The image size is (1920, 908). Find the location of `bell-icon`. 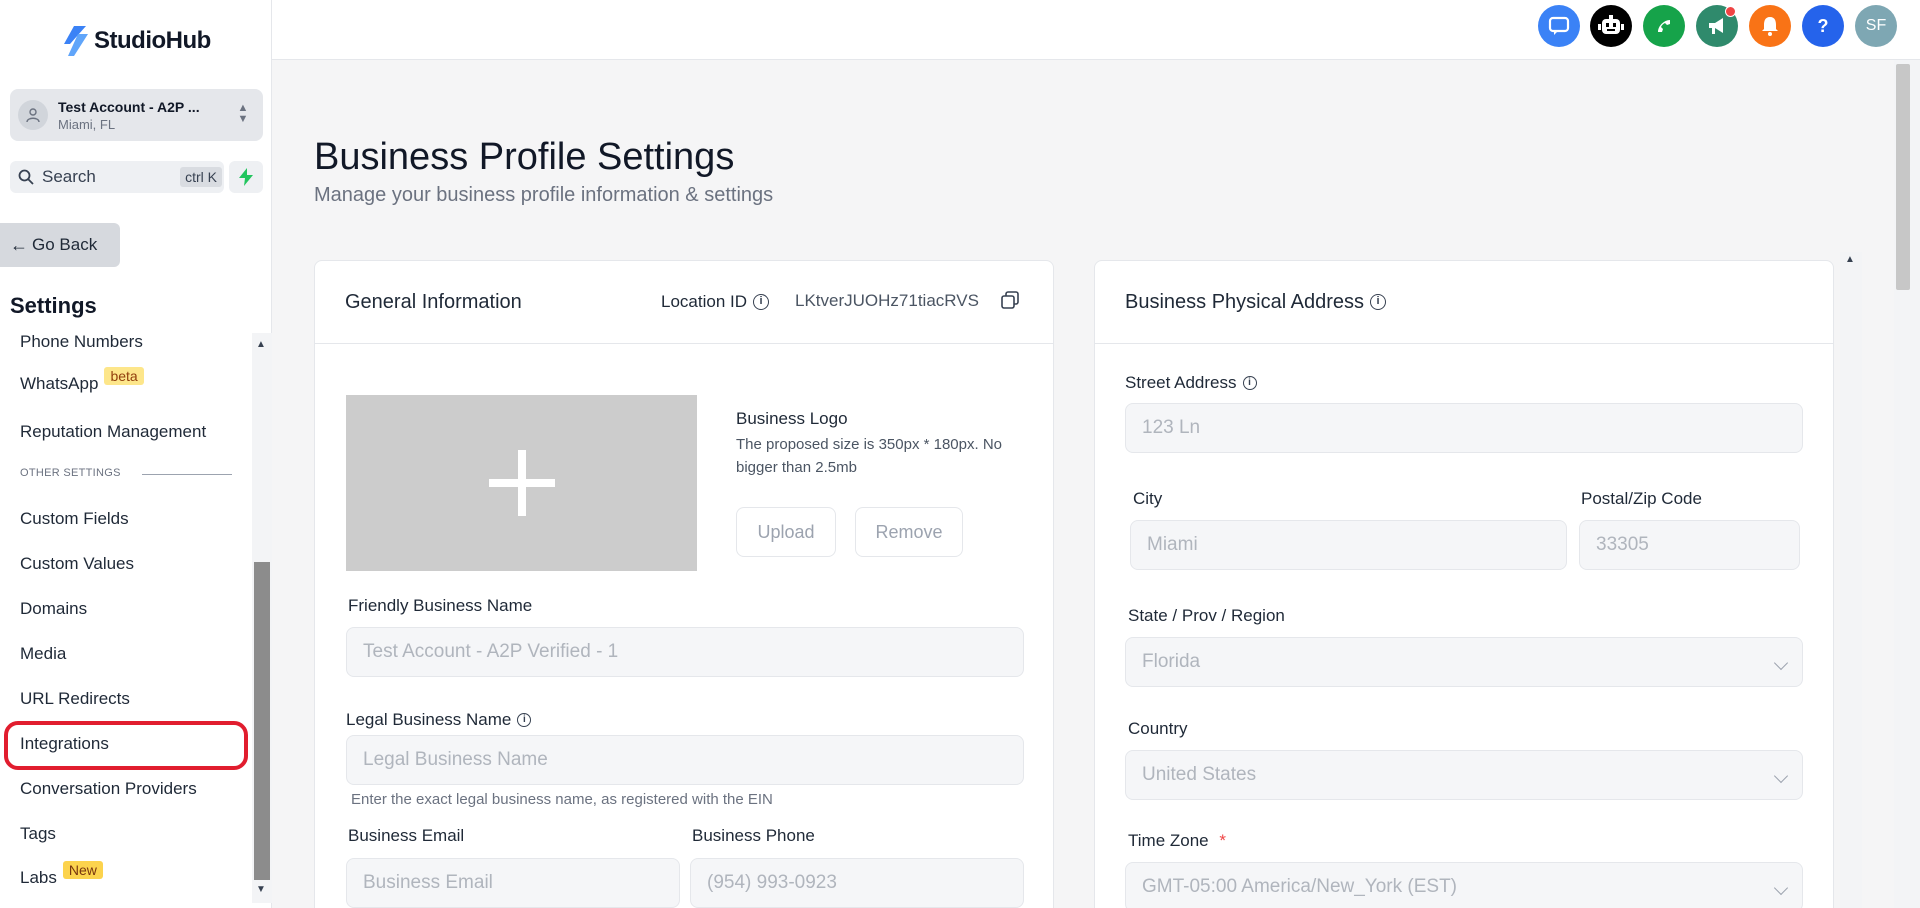

bell-icon is located at coordinates (1770, 26).